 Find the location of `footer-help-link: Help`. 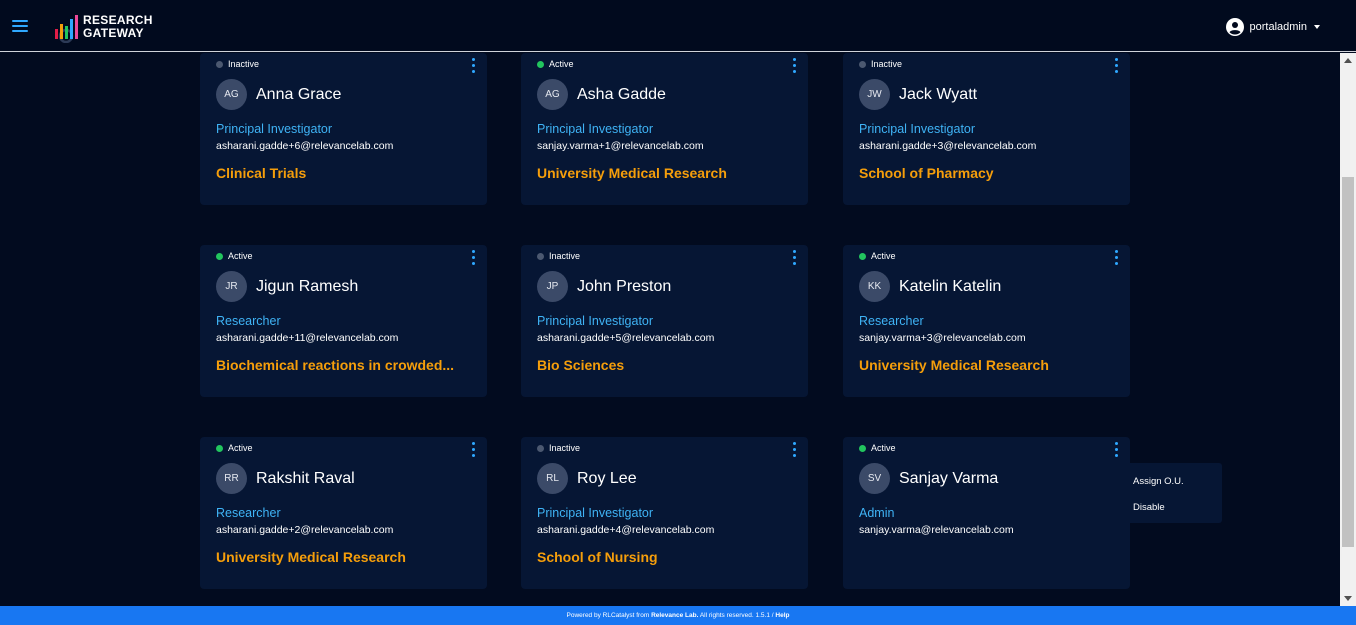

footer-help-link: Help is located at coordinates (782, 615).